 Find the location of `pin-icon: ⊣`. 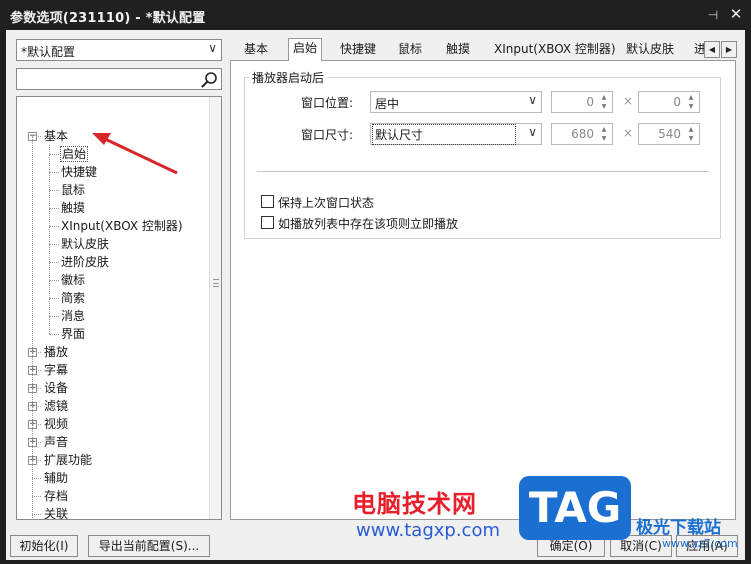

pin-icon: ⊣ is located at coordinates (713, 15).